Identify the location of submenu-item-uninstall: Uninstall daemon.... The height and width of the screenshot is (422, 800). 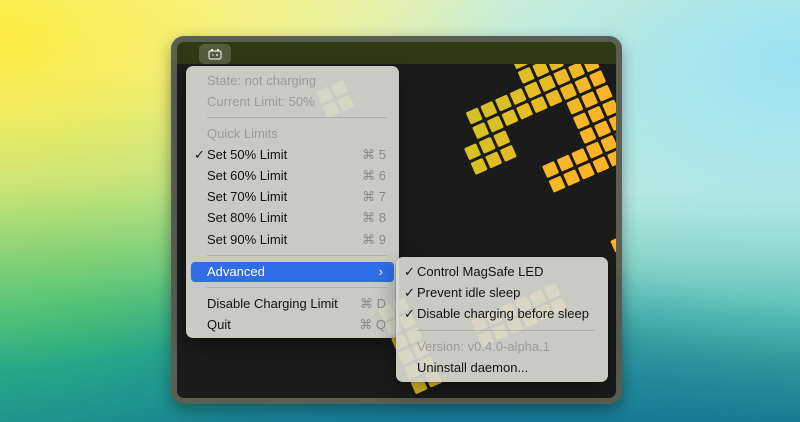
(502, 368).